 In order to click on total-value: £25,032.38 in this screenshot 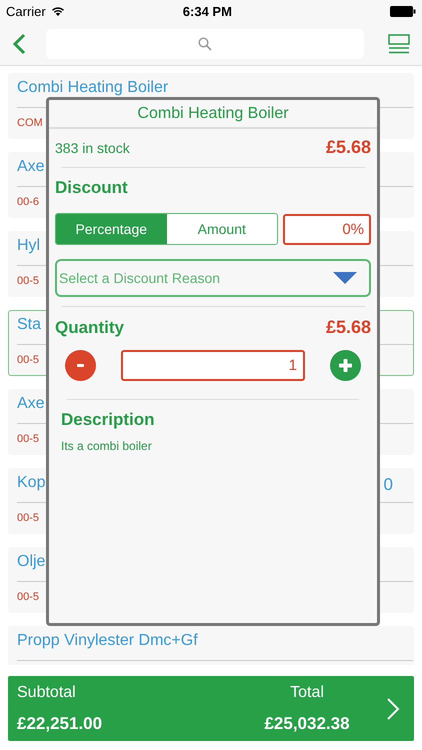, I will do `click(307, 724)`.